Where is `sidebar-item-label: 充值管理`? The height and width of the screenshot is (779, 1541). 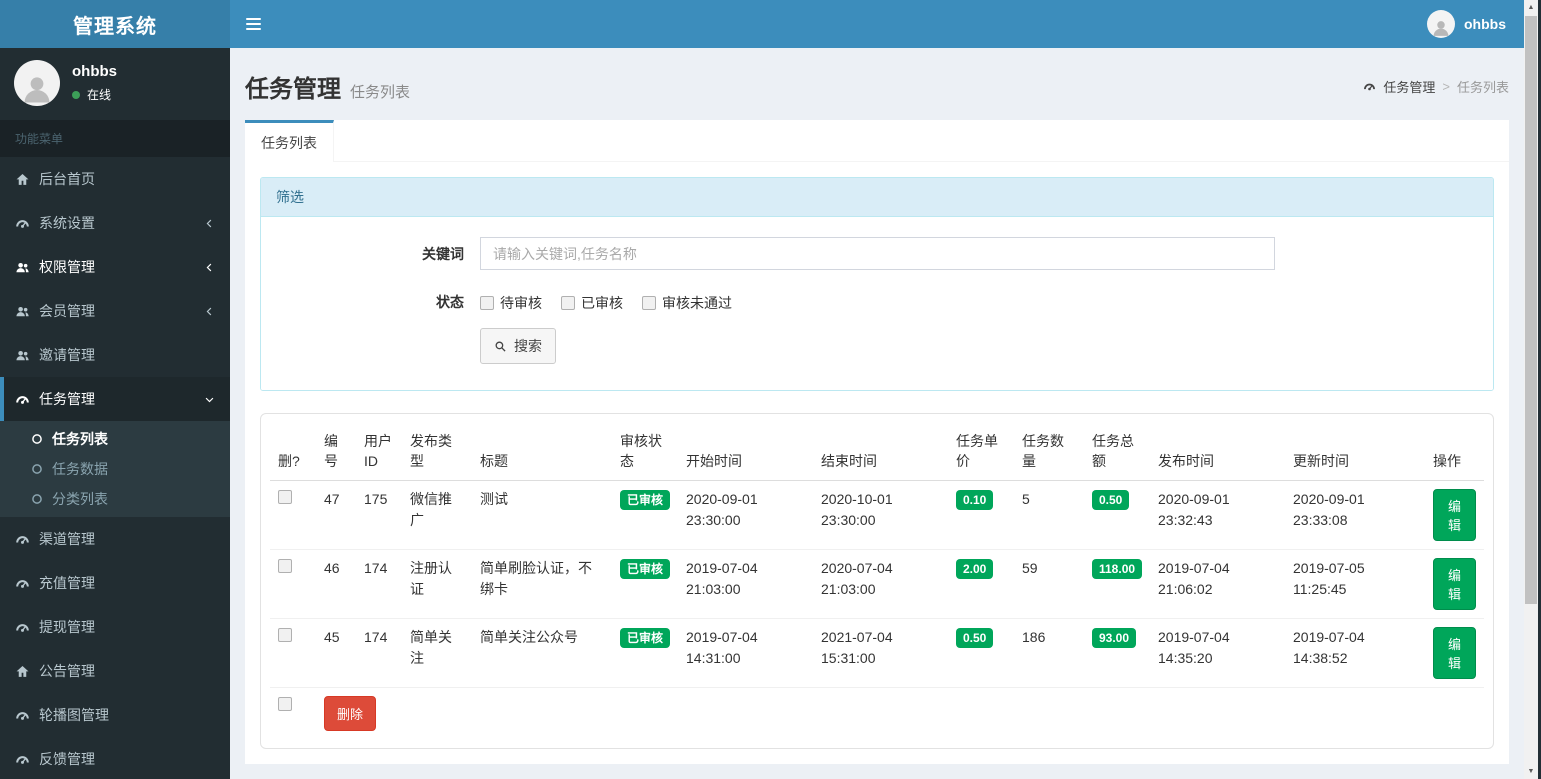
sidebar-item-label: 充值管理 is located at coordinates (67, 583).